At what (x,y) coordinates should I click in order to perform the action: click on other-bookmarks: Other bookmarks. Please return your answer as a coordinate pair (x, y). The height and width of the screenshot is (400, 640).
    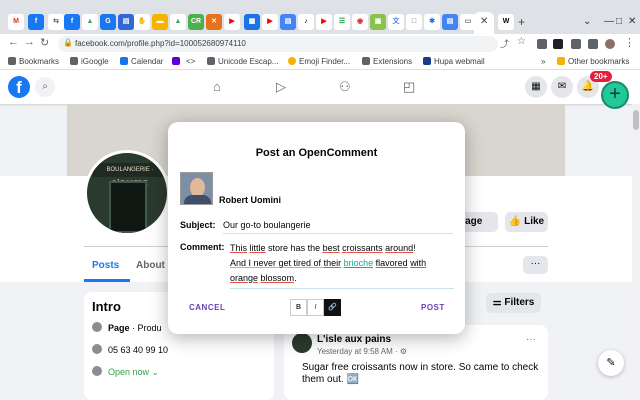
    Looking at the image, I should click on (593, 61).